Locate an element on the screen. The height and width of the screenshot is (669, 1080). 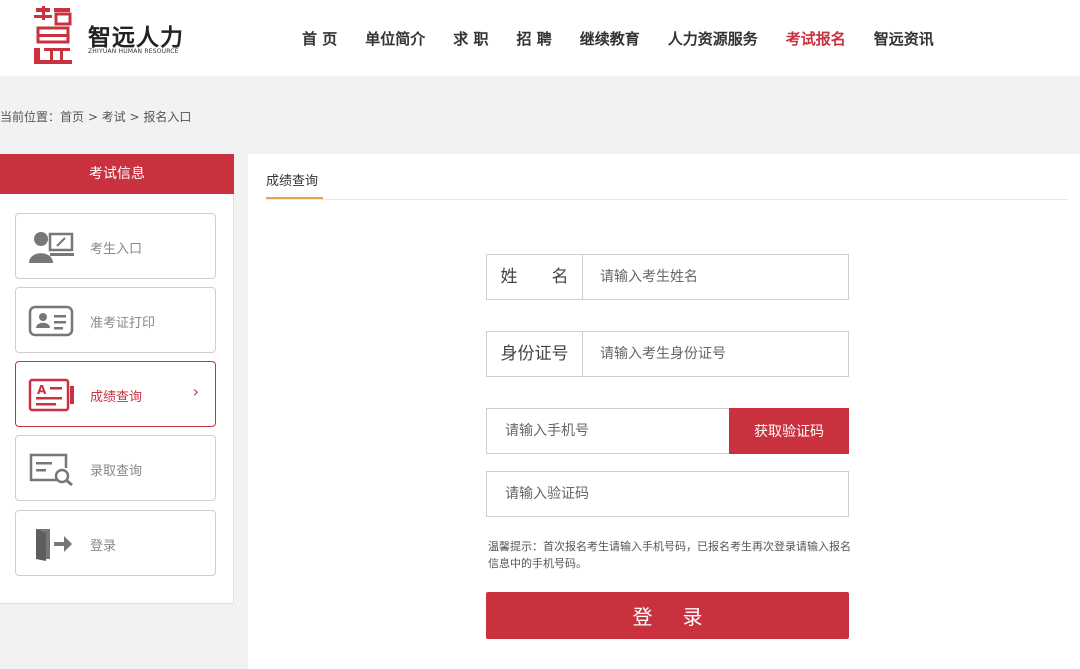
sidebar-item-label: 成绩查询 is located at coordinates (116, 397).